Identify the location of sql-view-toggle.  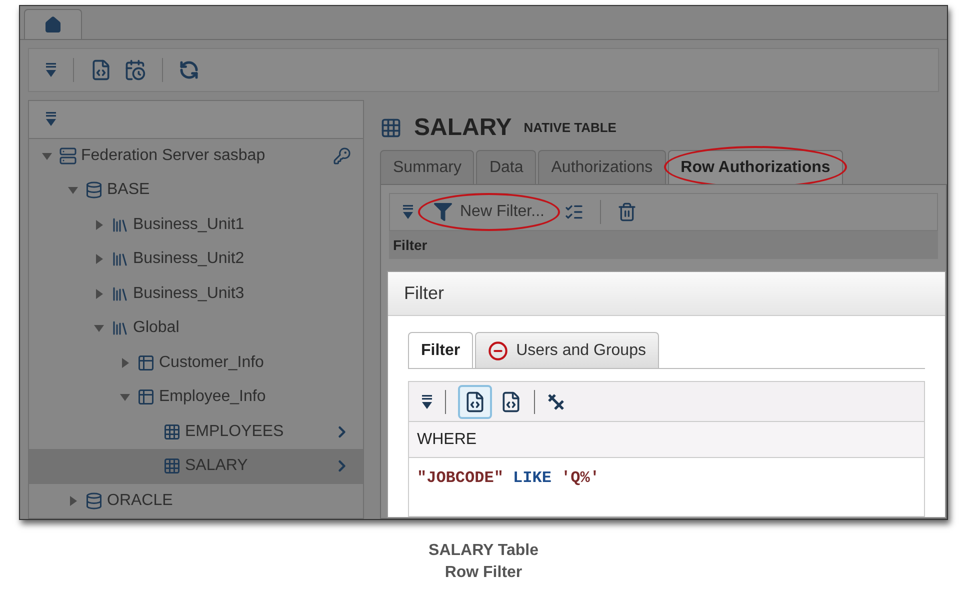
(475, 401).